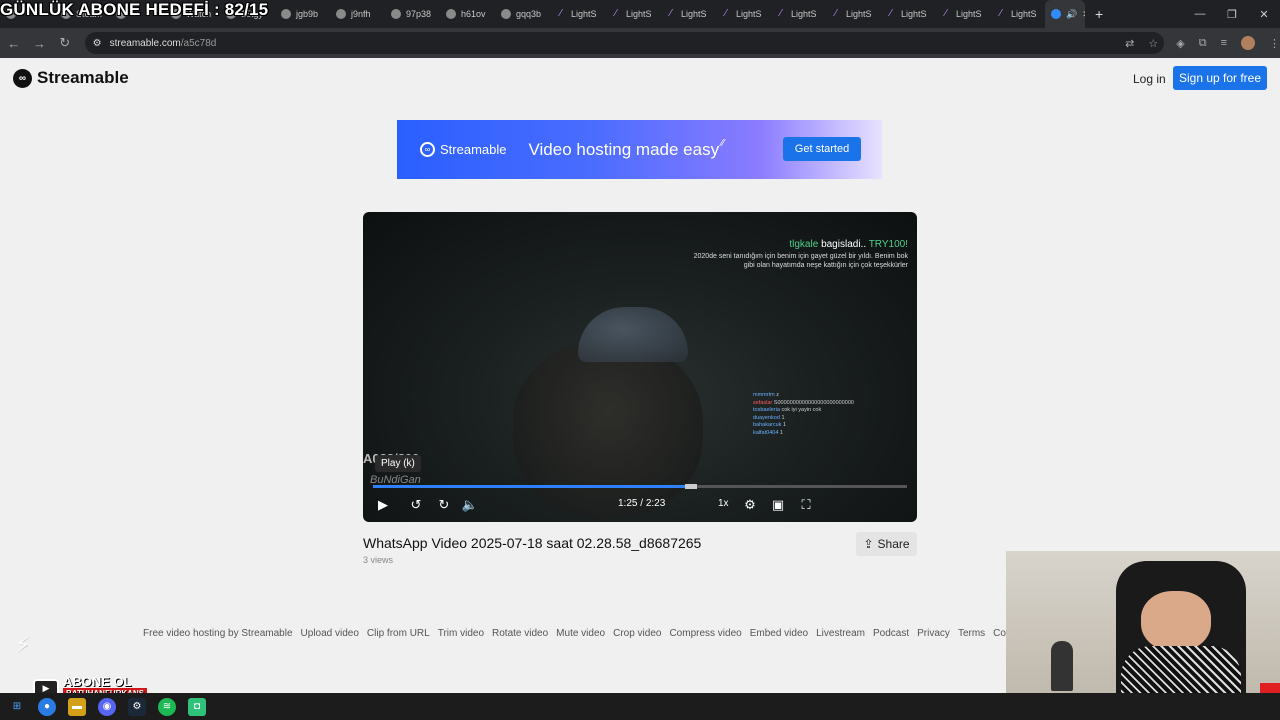 The height and width of the screenshot is (720, 1280). What do you see at coordinates (520, 633) in the screenshot?
I see `footer-link: Rotate video` at bounding box center [520, 633].